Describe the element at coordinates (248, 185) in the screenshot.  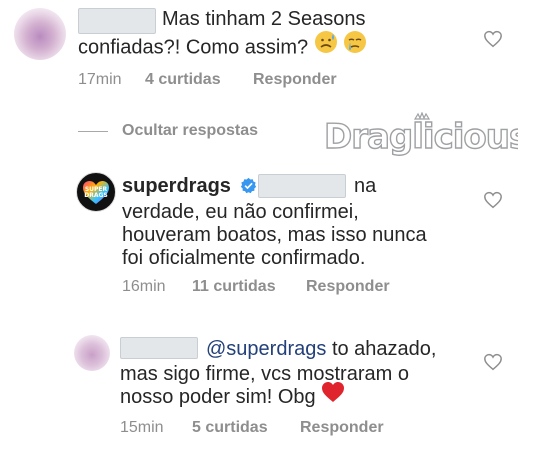
I see `verified-badge-icon` at that location.